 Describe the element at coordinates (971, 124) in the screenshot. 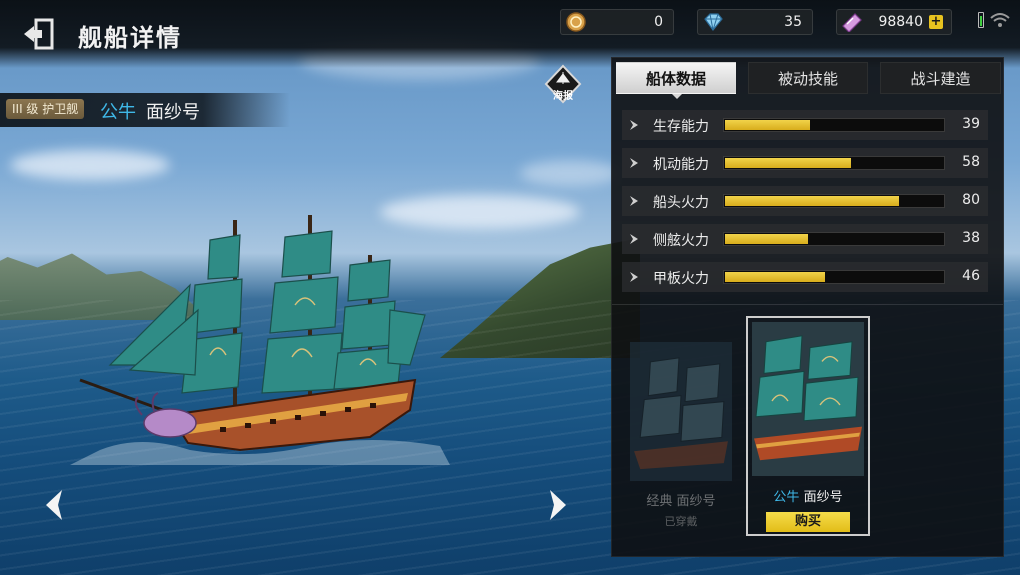

I see `stat-value: 39` at that location.